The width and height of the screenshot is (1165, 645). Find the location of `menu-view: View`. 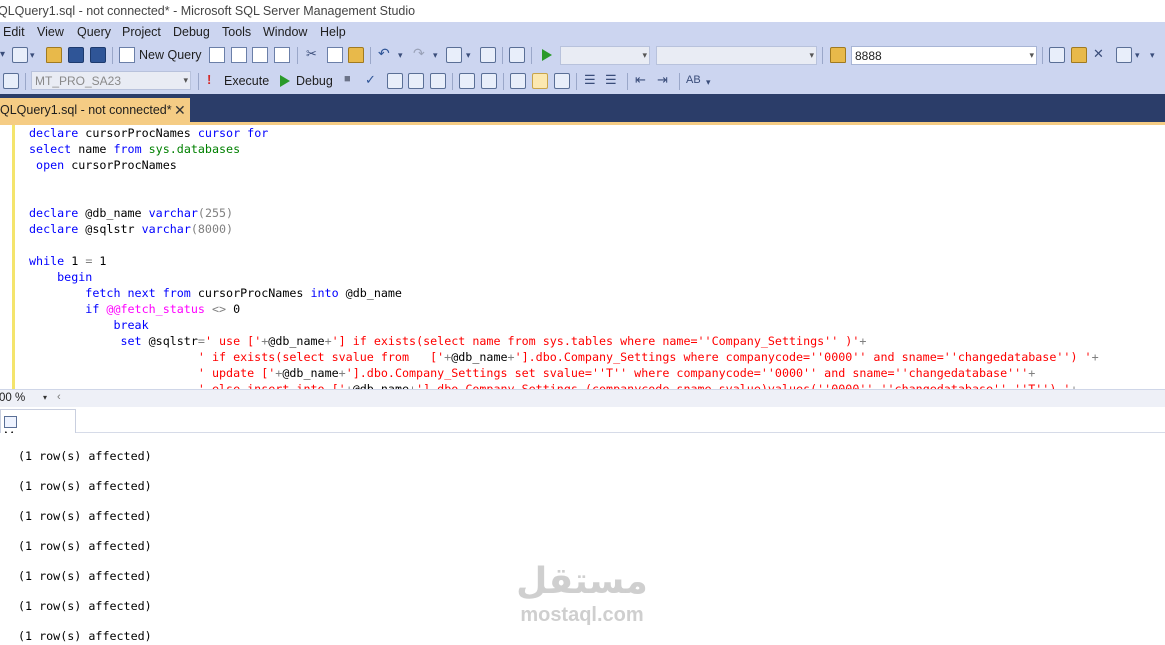

menu-view: View is located at coordinates (50, 32).